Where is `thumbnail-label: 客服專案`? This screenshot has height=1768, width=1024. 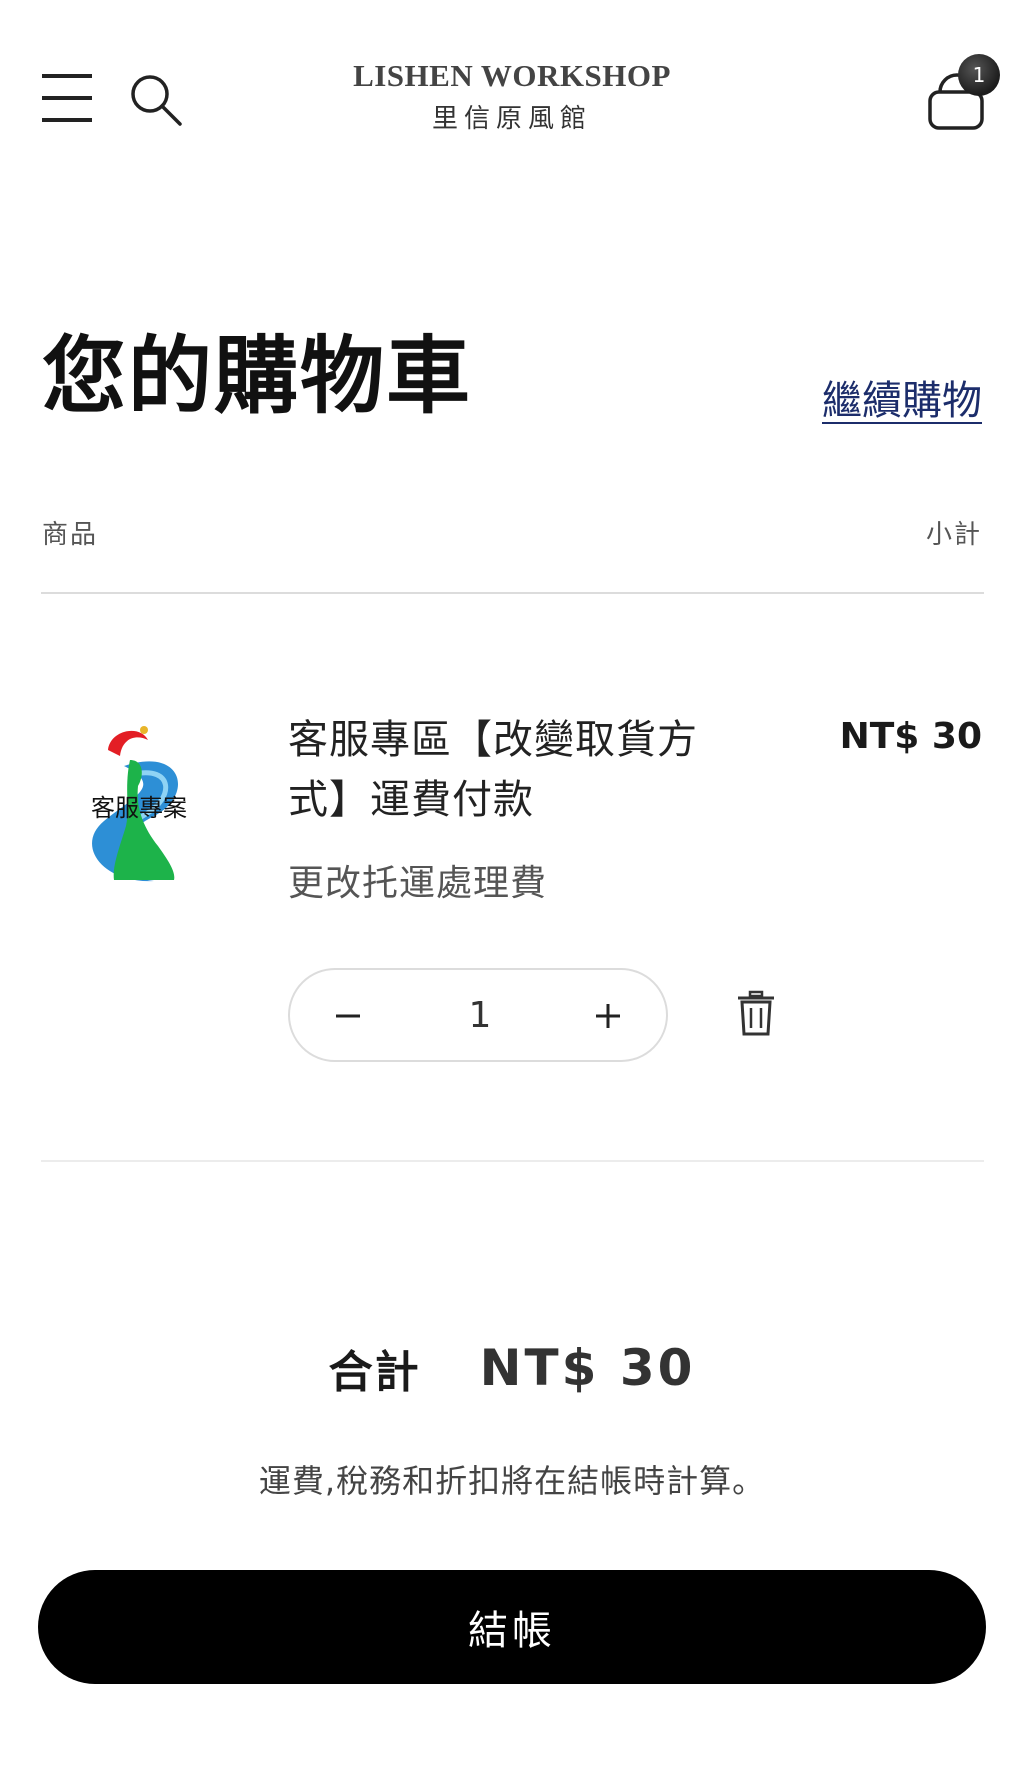 thumbnail-label: 客服專案 is located at coordinates (139, 808).